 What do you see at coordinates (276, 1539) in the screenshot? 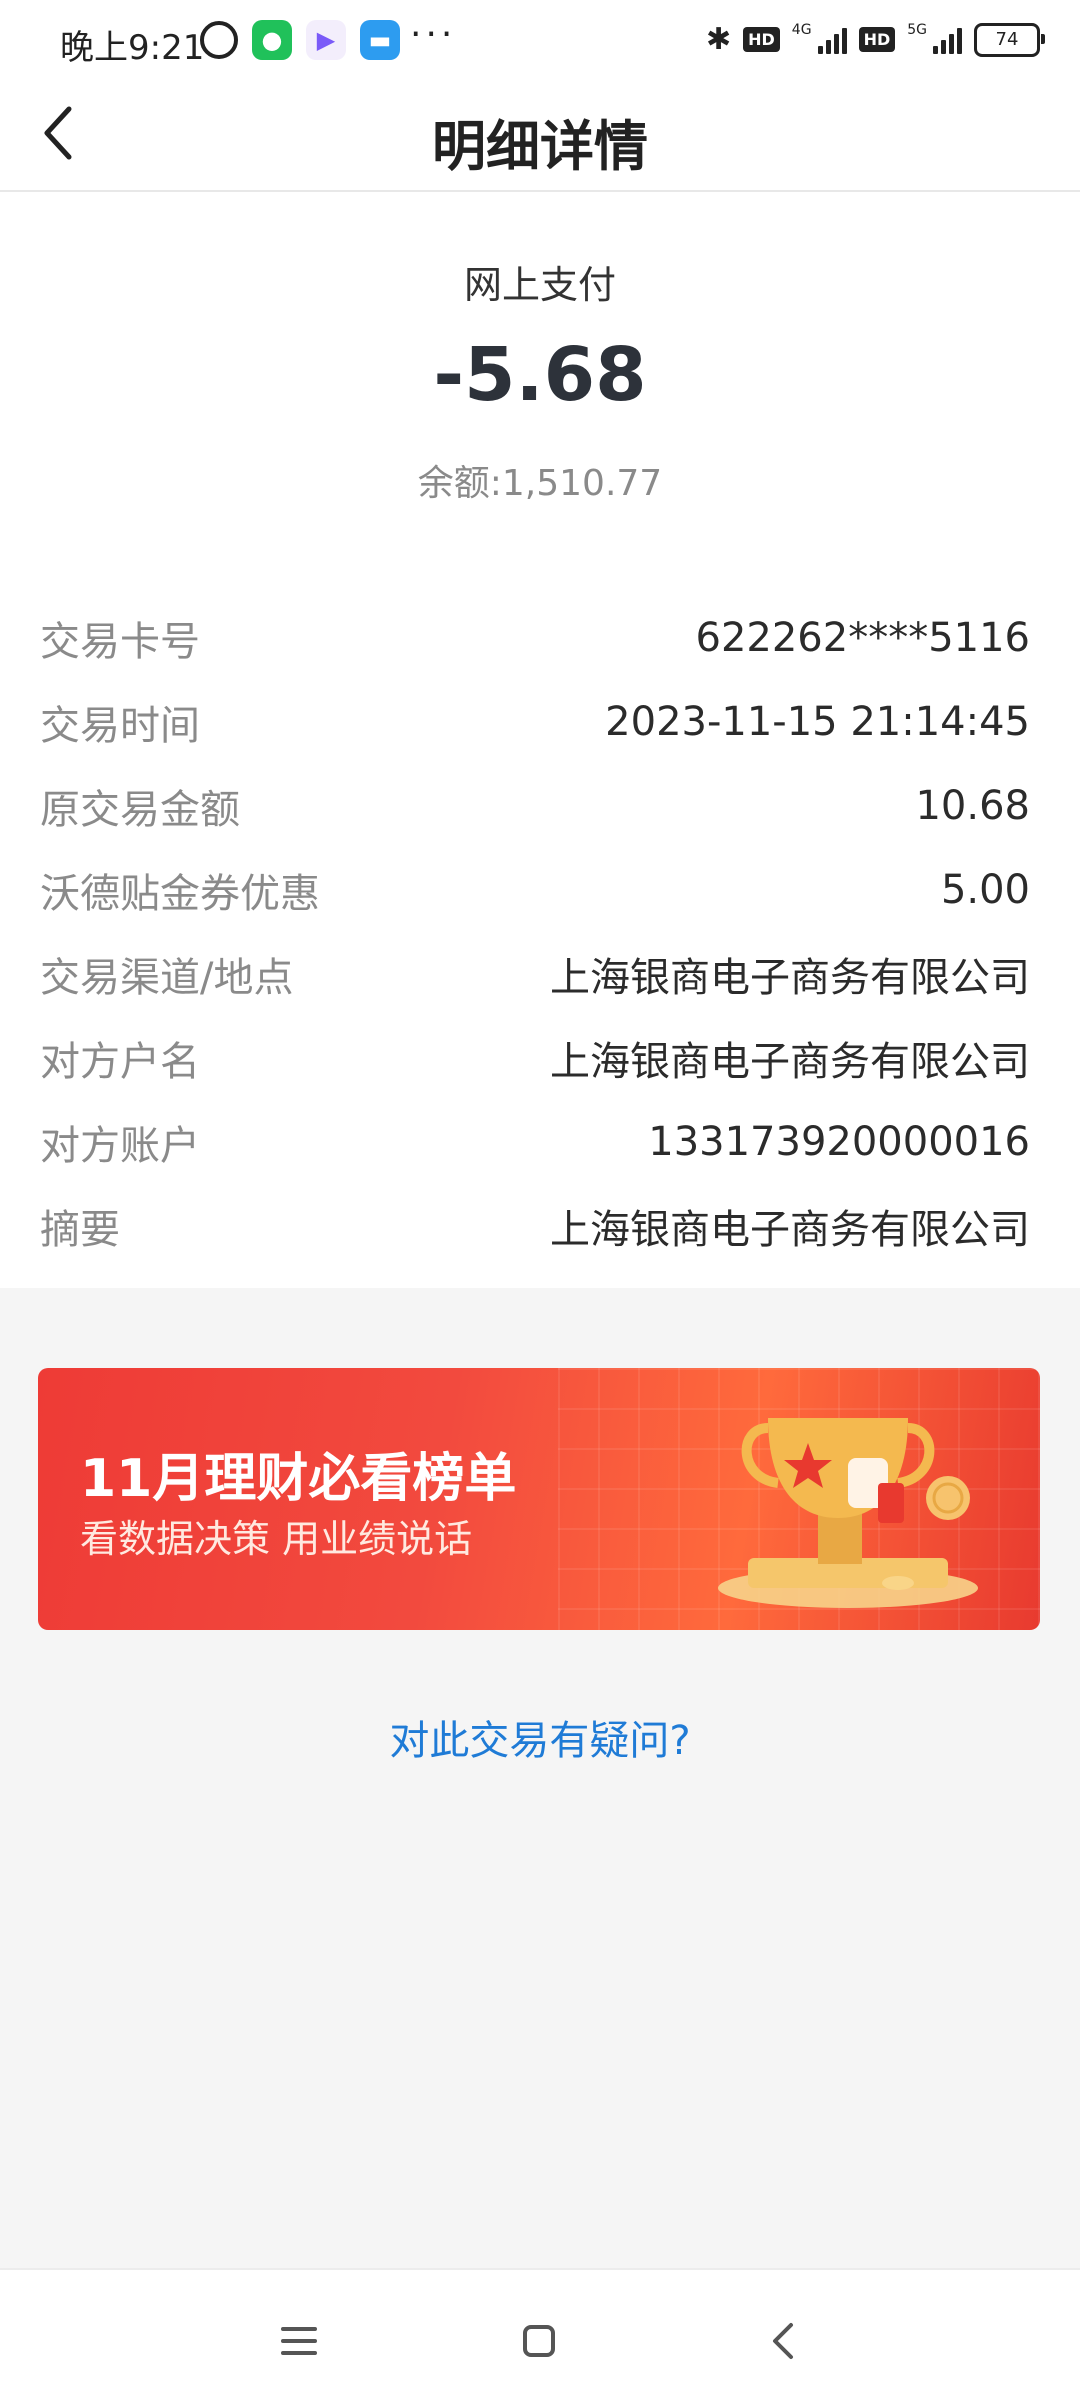
I see `banner-subtitle: 看数据决策 用业绩说话` at bounding box center [276, 1539].